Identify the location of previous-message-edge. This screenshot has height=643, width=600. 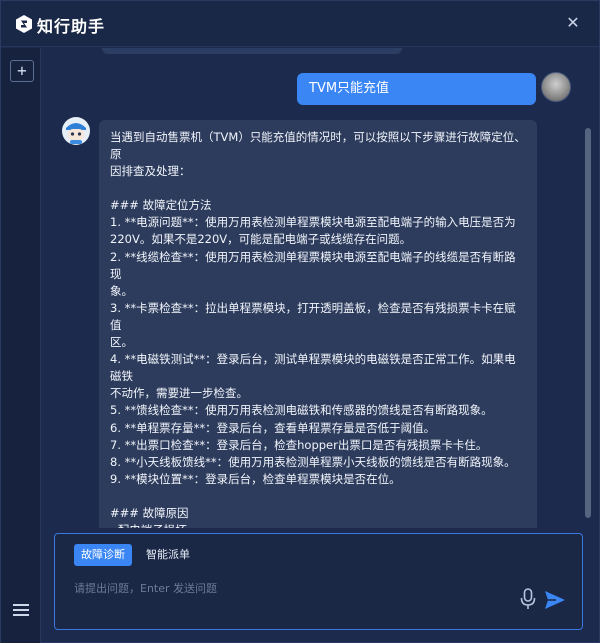
(252, 51).